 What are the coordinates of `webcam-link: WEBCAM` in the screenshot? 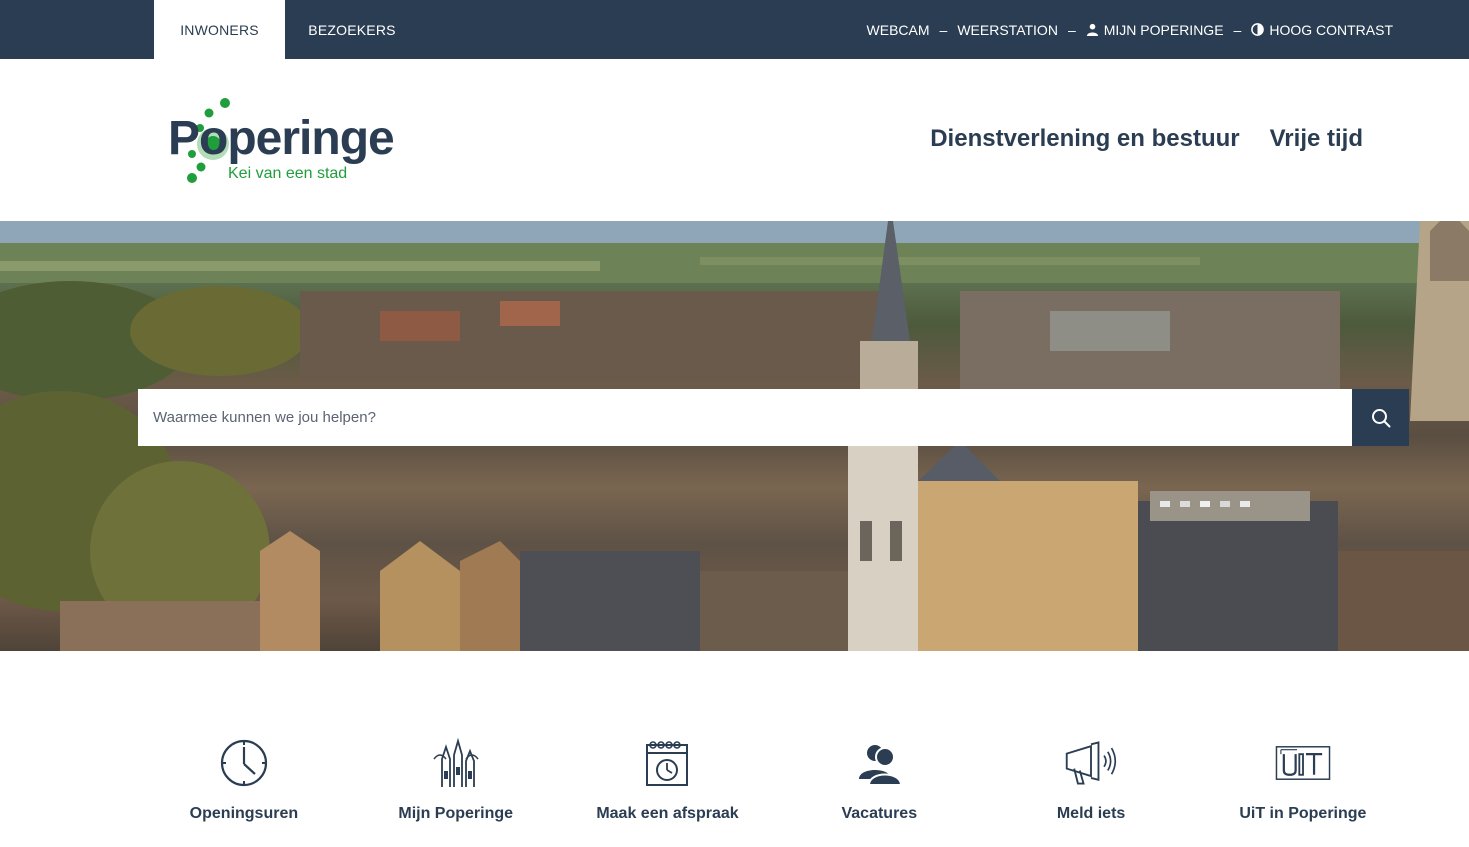 It's located at (898, 30).